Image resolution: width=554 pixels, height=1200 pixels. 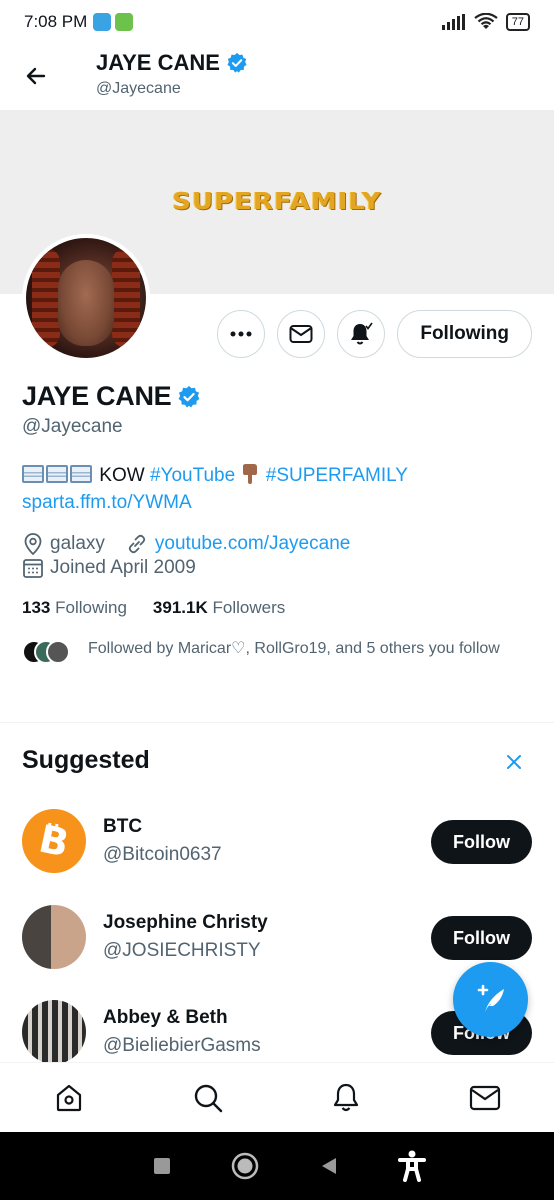 I want to click on suggested-account: B BTC @Bitcoin0637 Follow, so click(x=277, y=841).